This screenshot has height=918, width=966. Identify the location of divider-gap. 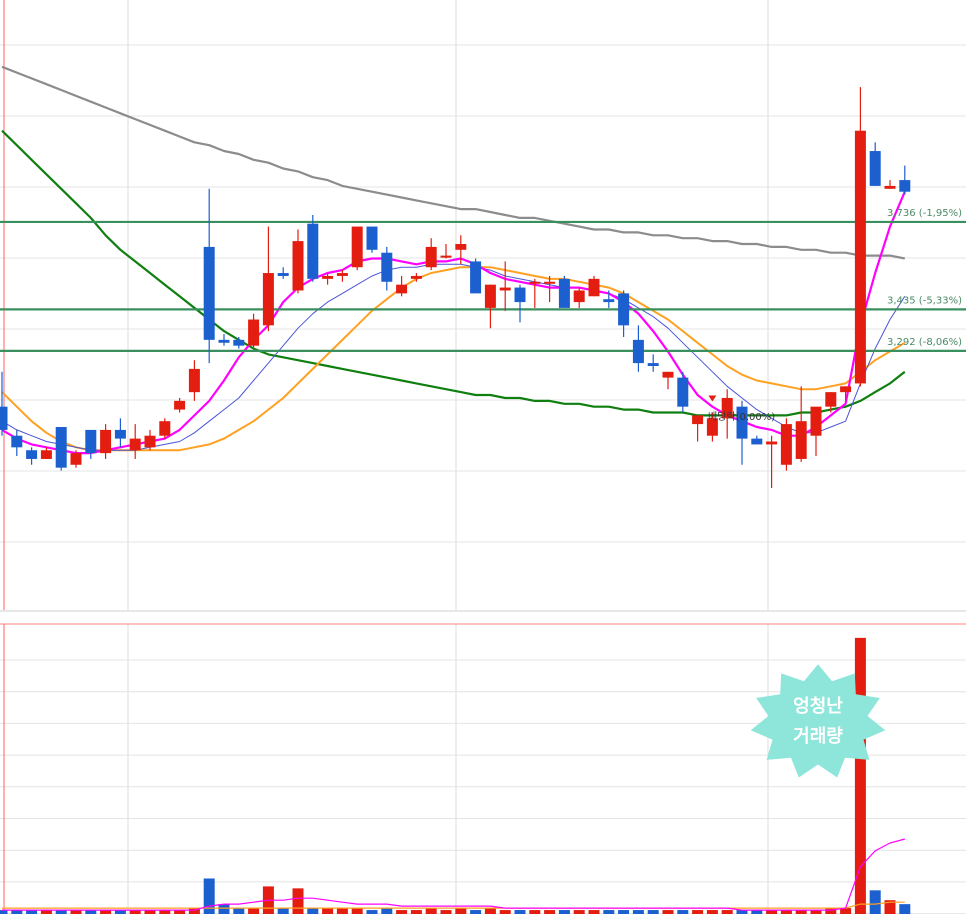
(483, 617).